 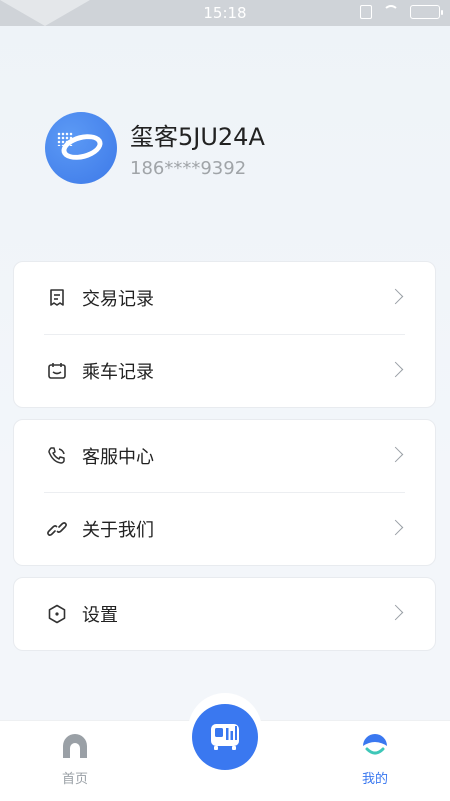 I want to click on profile-phone: 186****9392, so click(x=188, y=168).